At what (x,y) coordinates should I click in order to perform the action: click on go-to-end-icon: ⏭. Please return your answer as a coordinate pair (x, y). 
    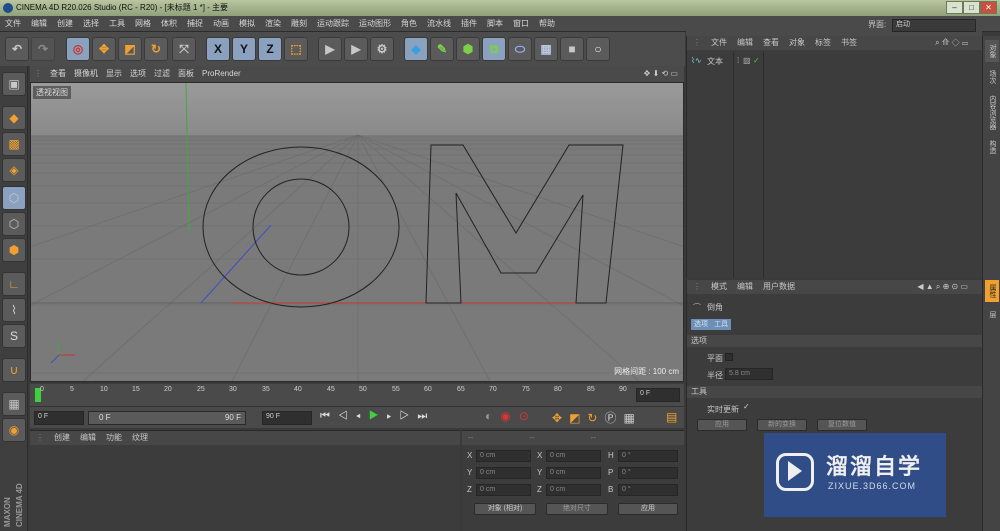
    Looking at the image, I should click on (426, 416).